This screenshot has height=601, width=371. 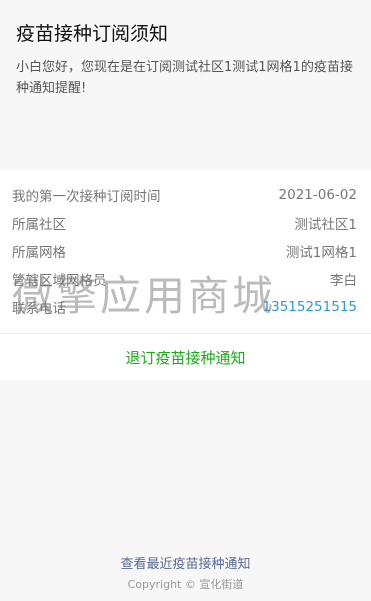 I want to click on page-title: 疫苗接种订阅须知, so click(x=92, y=34).